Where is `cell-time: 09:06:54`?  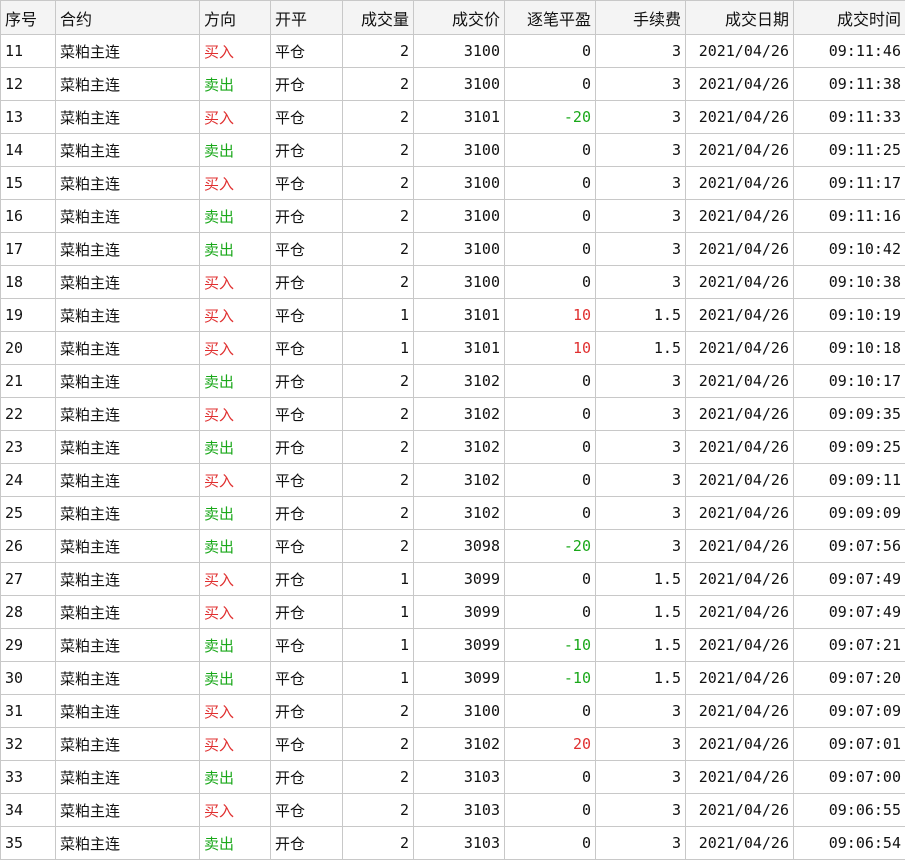
cell-time: 09:06:54 is located at coordinates (849, 843).